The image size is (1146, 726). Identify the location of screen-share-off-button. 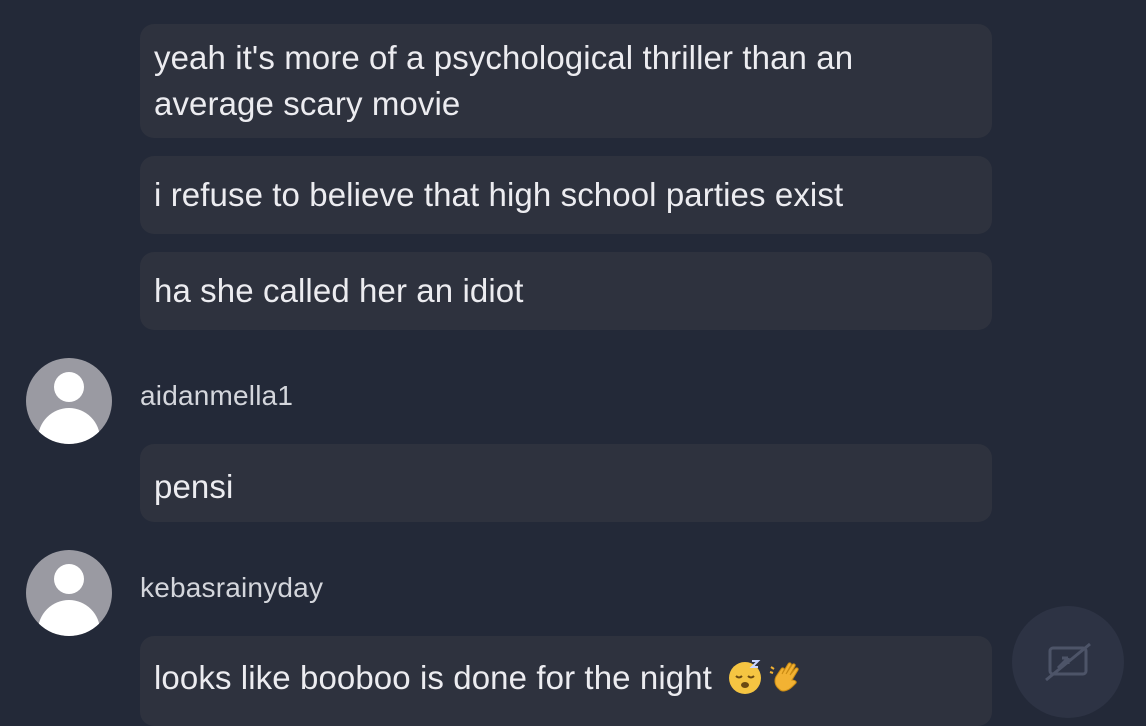
(1068, 662).